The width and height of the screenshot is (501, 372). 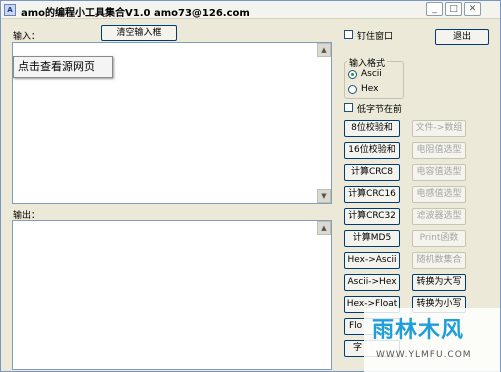 What do you see at coordinates (352, 74) in the screenshot?
I see `ascii-radio` at bounding box center [352, 74].